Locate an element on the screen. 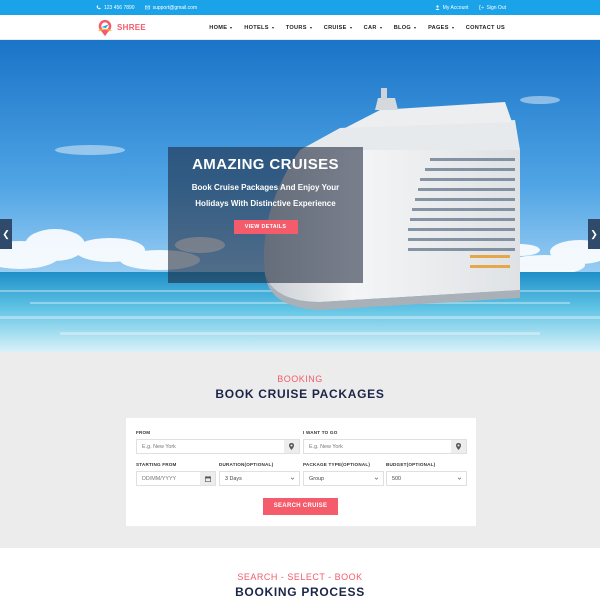  phone-contact: 123 456 7890 is located at coordinates (115, 8).